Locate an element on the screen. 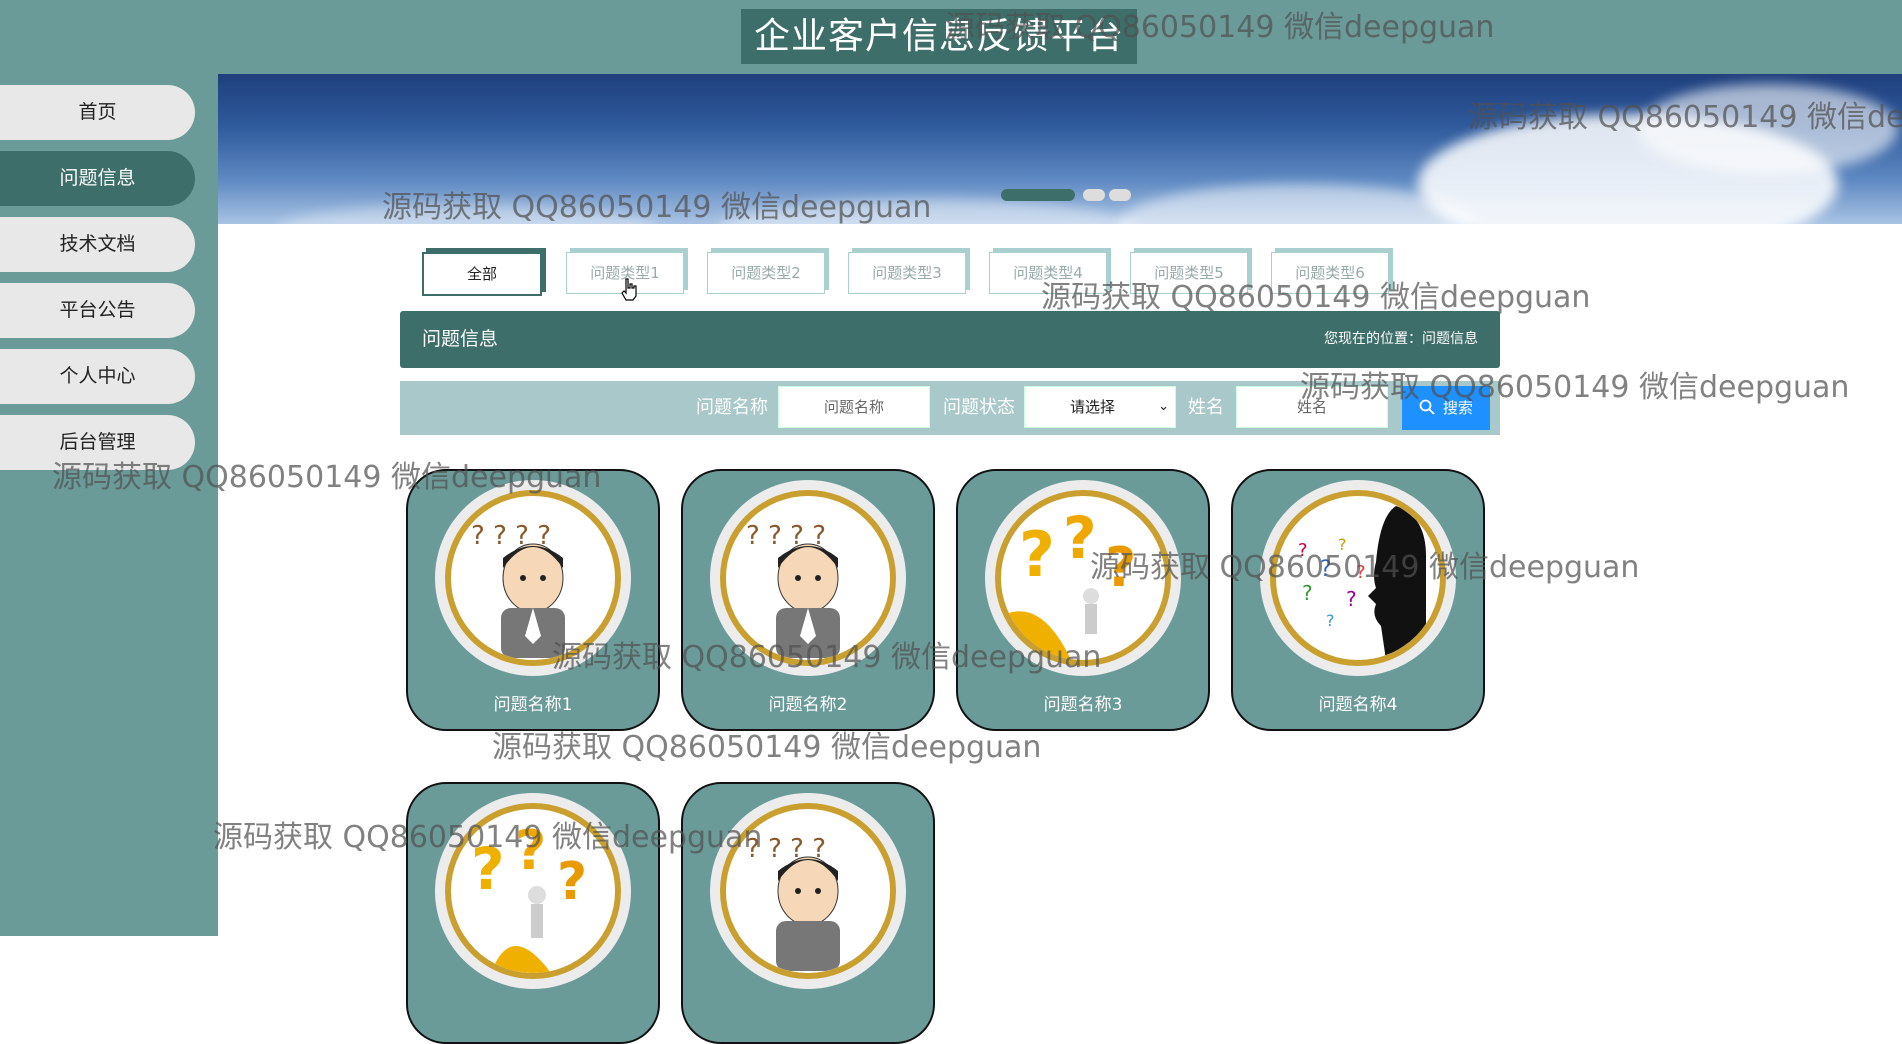 Image resolution: width=1902 pixels, height=1044 pixels. tab-type-3: 问题类型3 is located at coordinates (907, 273).